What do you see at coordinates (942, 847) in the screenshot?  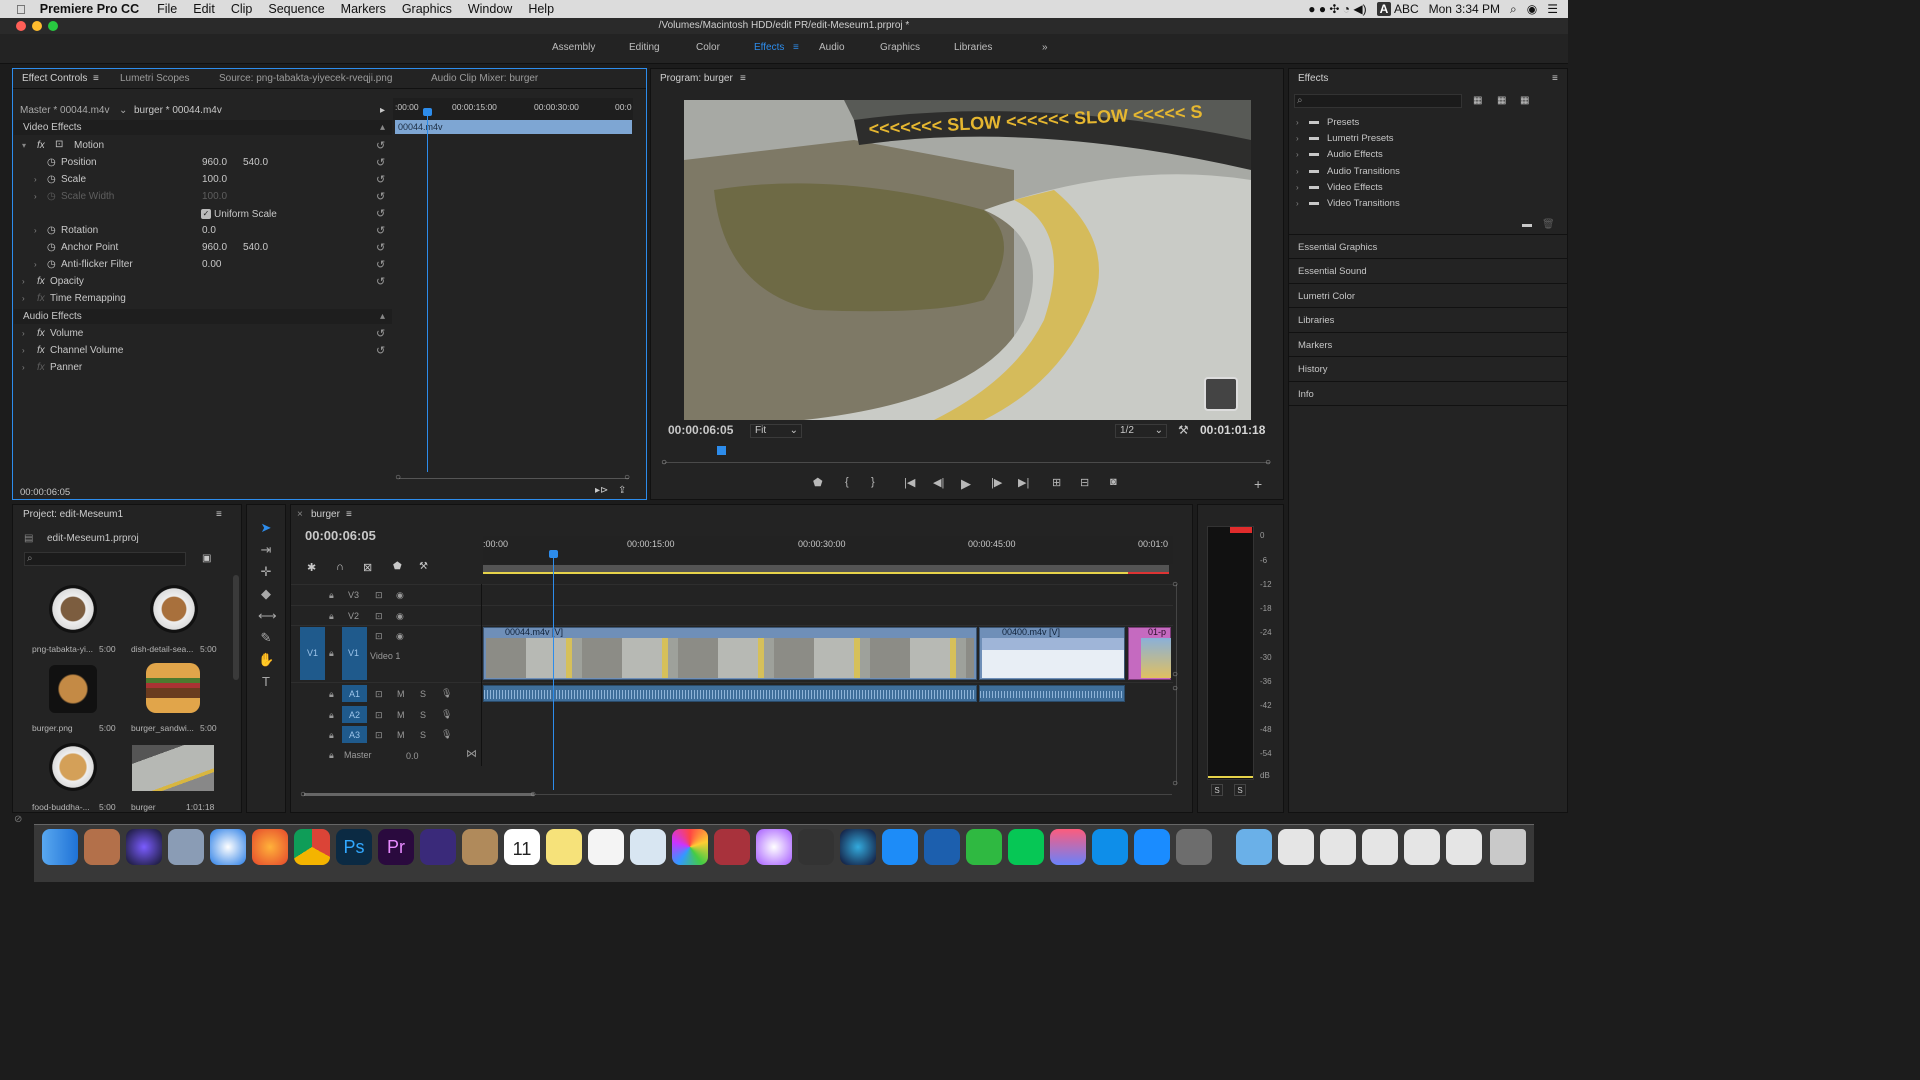 I see `mail-icon` at bounding box center [942, 847].